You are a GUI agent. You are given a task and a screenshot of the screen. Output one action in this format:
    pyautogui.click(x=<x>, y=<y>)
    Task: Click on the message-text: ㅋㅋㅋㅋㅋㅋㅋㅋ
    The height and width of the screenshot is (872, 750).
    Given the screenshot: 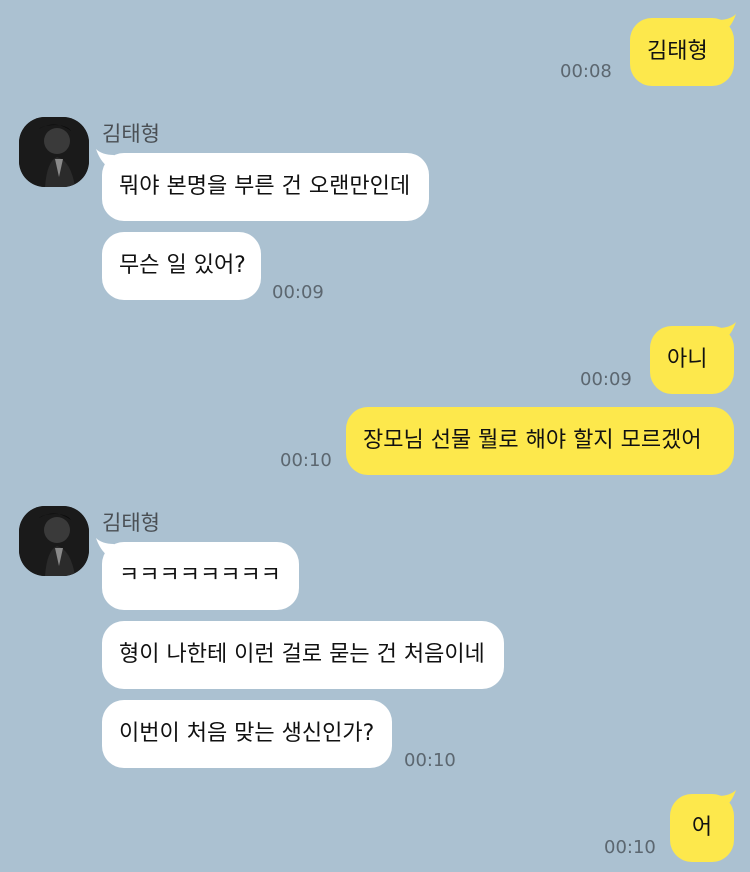 What is the action you would take?
    pyautogui.click(x=200, y=575)
    